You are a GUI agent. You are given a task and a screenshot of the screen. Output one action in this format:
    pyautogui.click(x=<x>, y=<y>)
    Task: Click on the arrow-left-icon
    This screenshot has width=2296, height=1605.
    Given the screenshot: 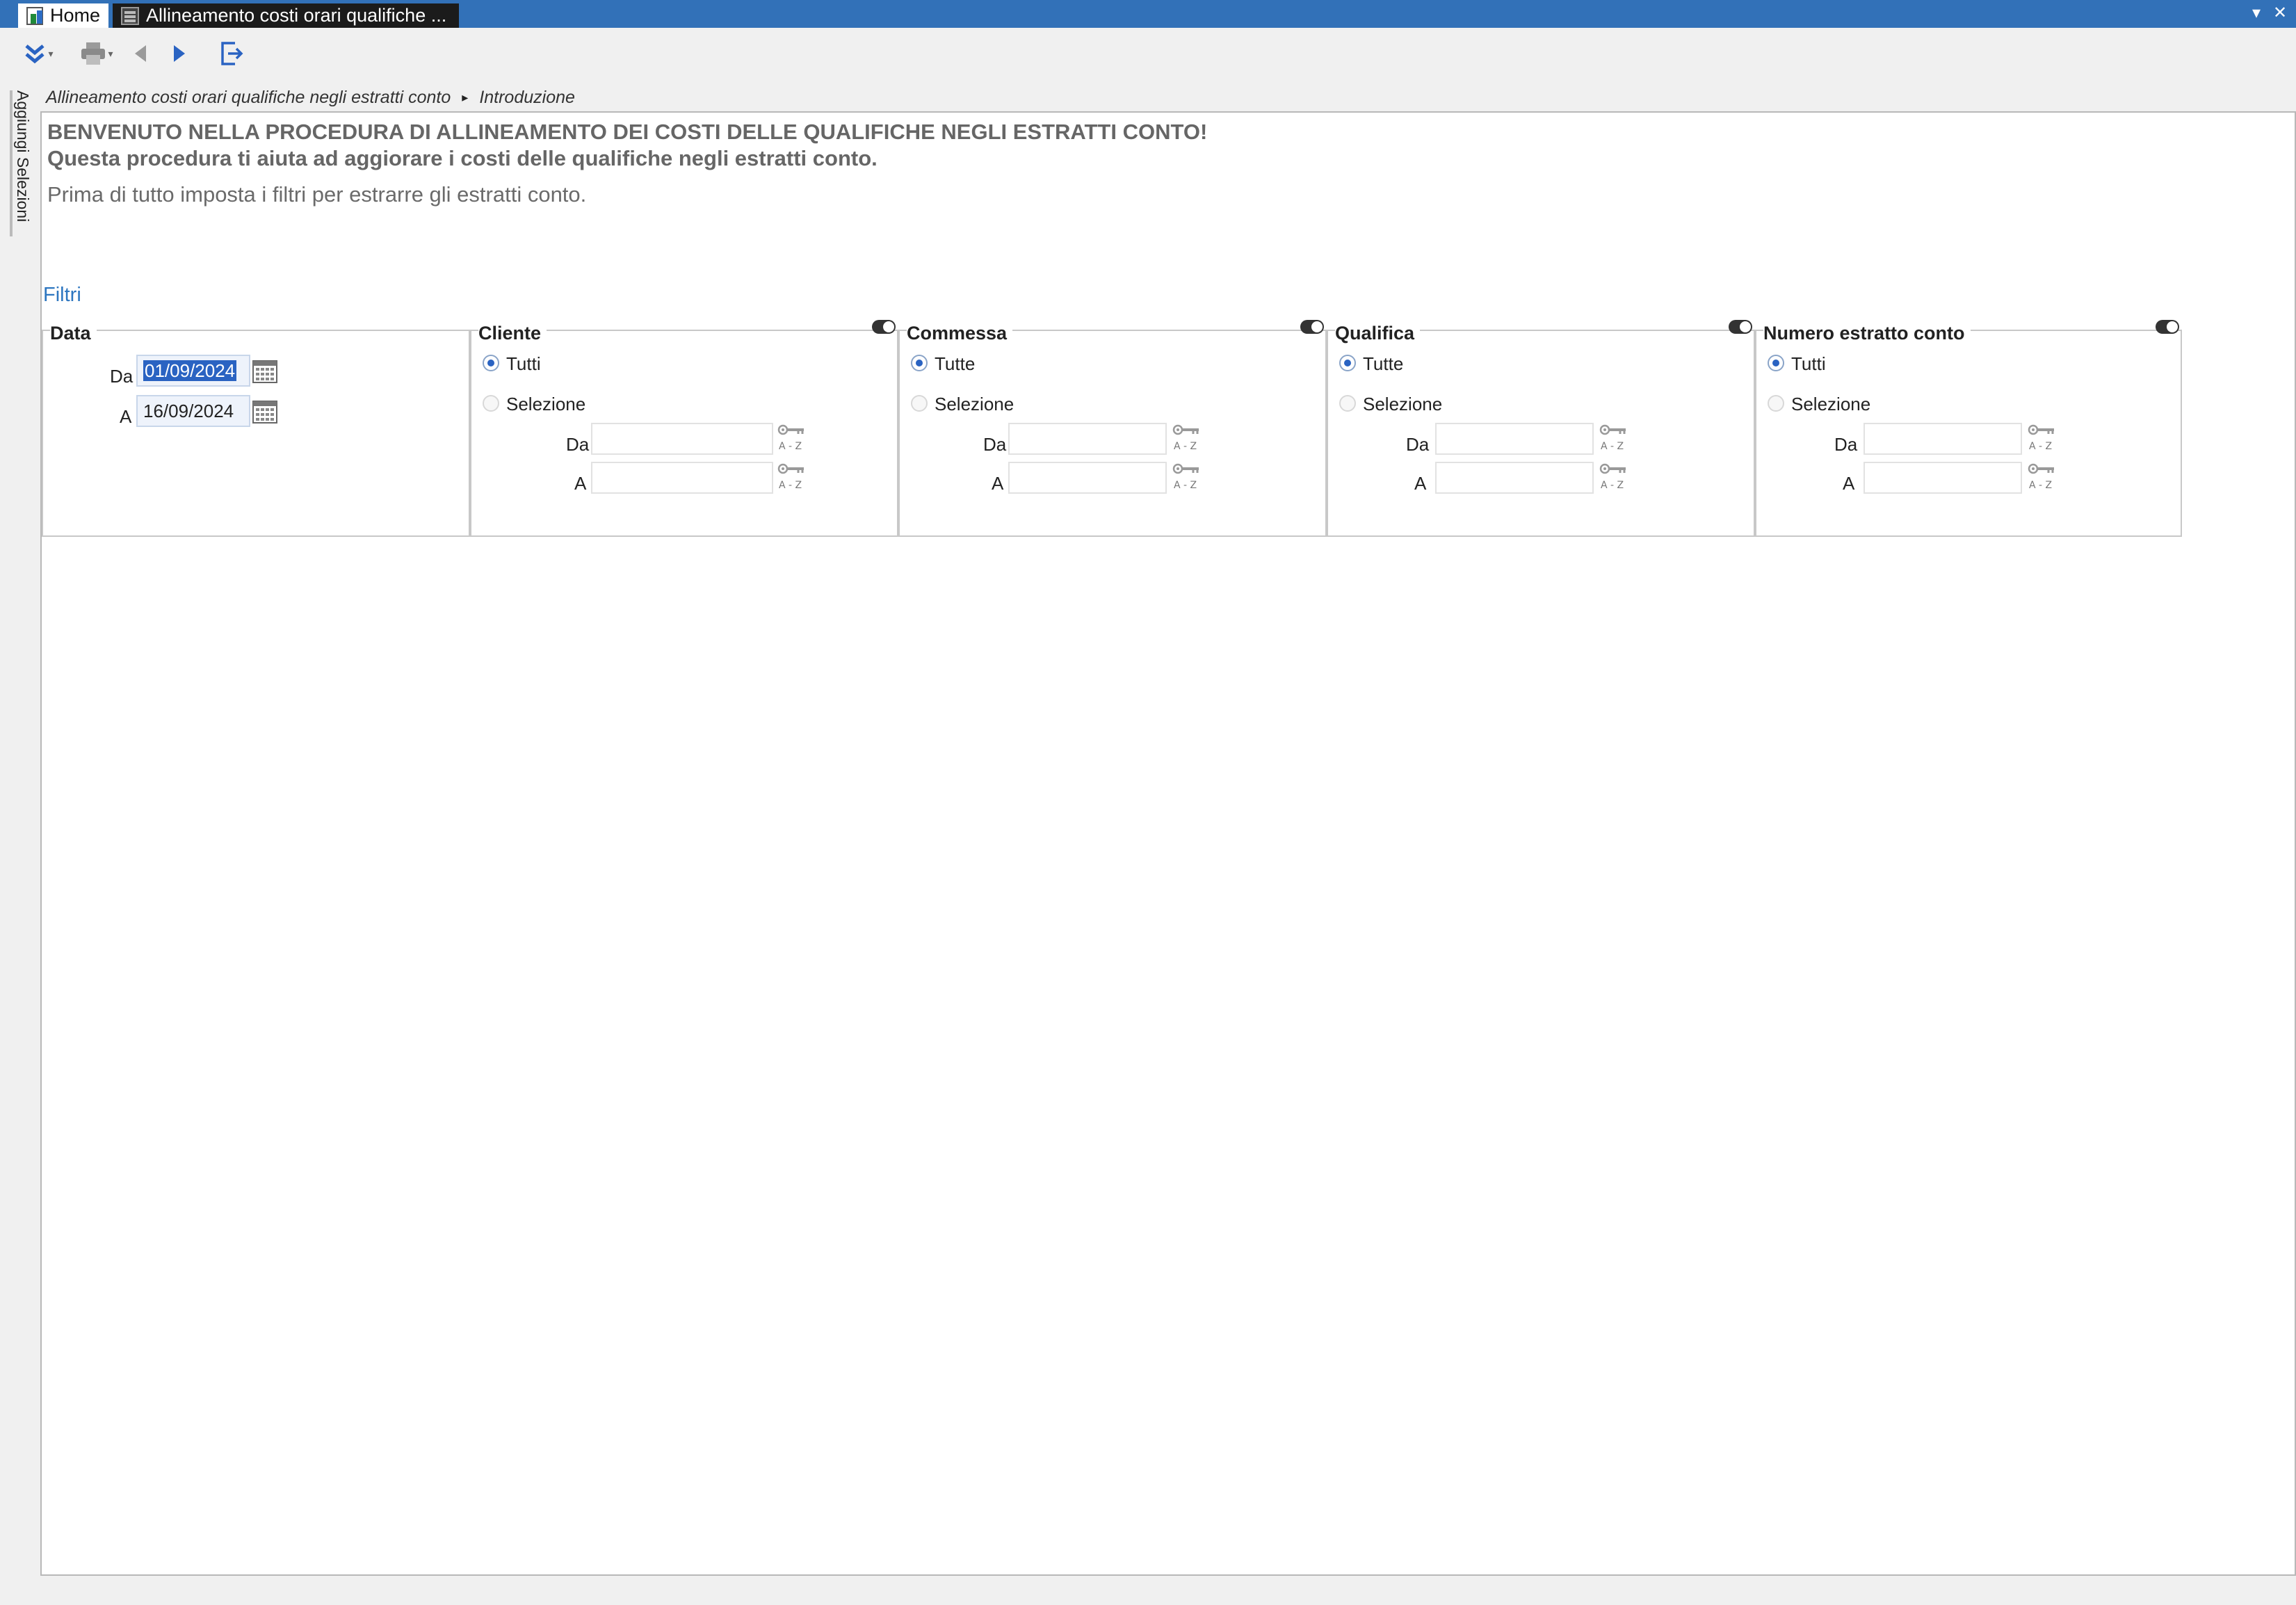 What is the action you would take?
    pyautogui.click(x=140, y=54)
    